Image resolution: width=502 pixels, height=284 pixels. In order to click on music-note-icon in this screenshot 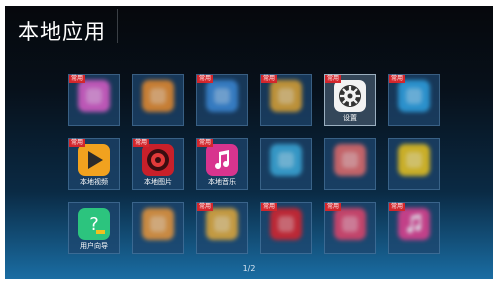, I will do `click(222, 160)`.